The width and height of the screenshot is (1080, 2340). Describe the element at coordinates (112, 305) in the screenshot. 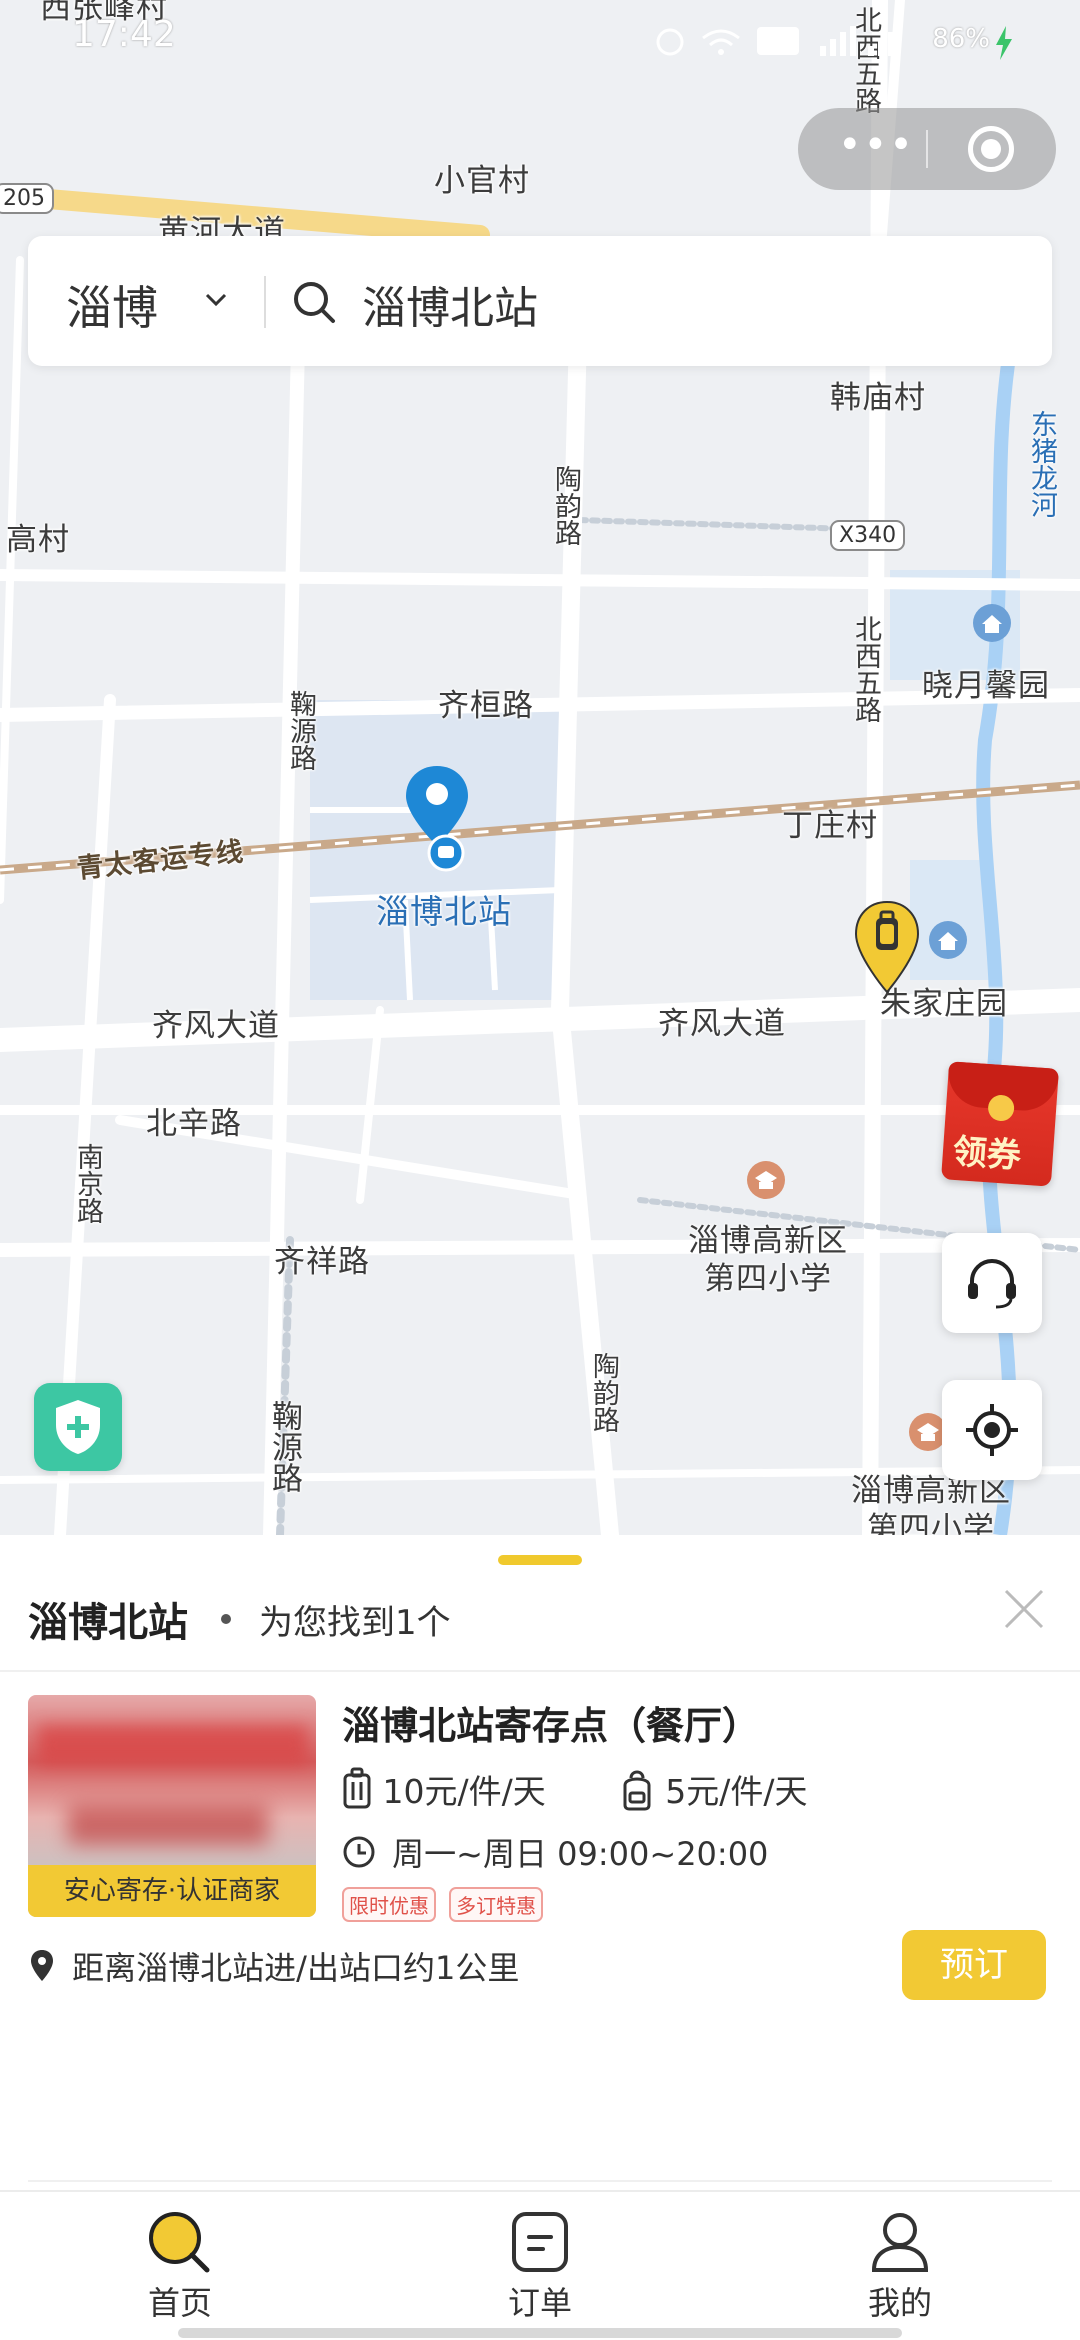

I see `city-selector: 淄博` at that location.